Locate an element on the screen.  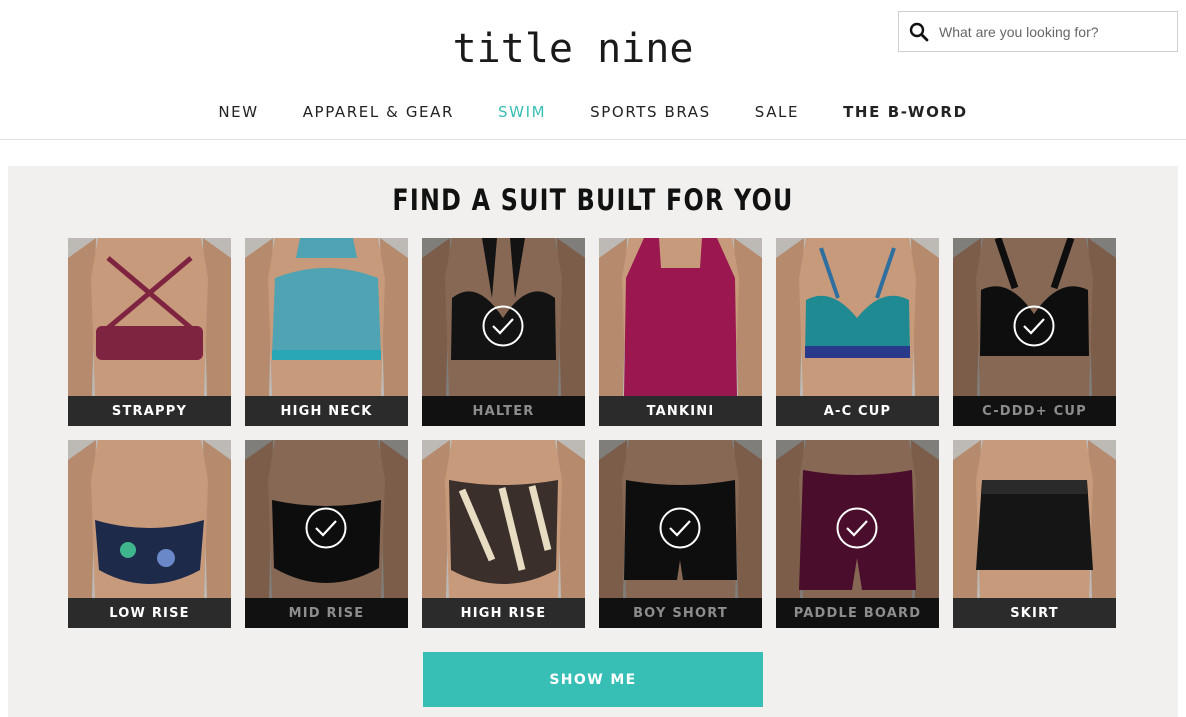
suit-option-high-rise: HIGH RISE is located at coordinates (503, 534).